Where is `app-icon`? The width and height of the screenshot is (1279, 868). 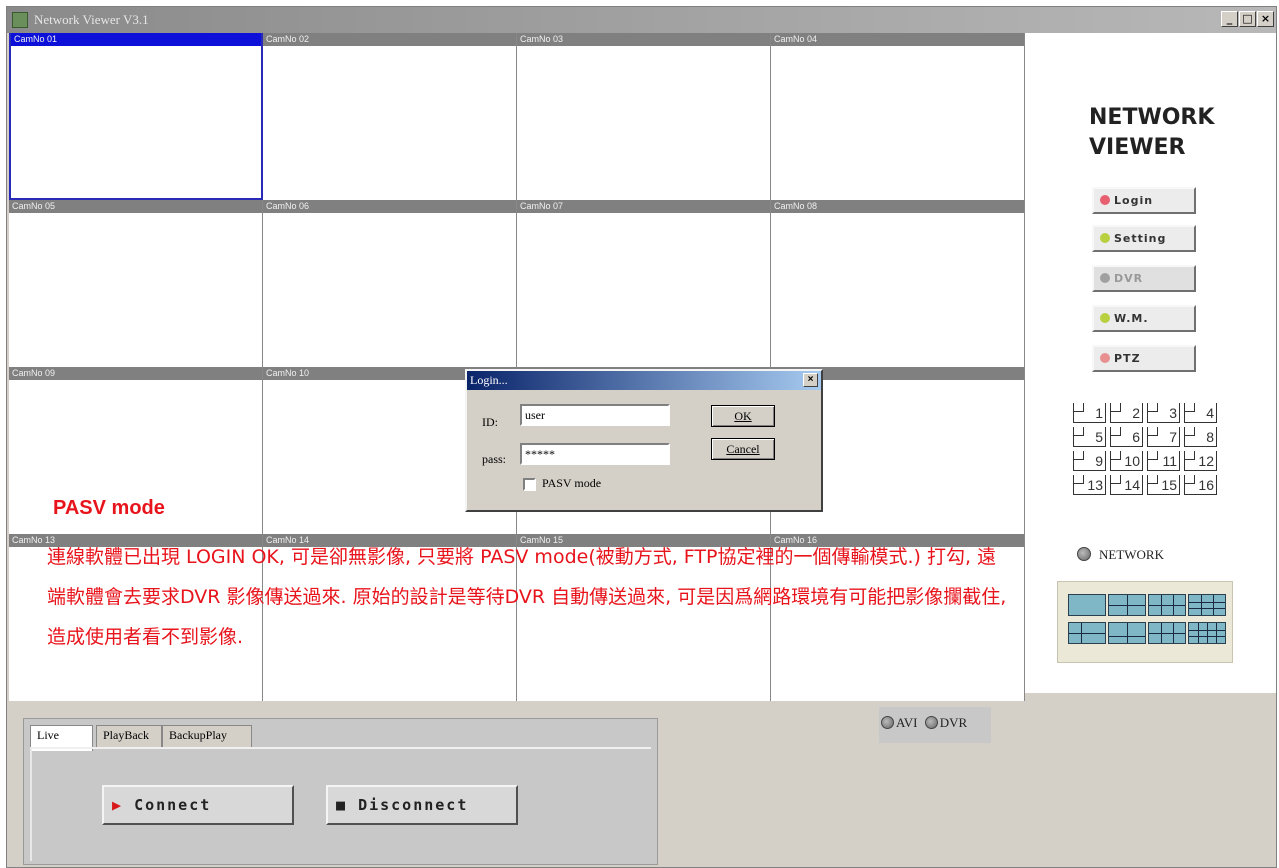 app-icon is located at coordinates (20, 20).